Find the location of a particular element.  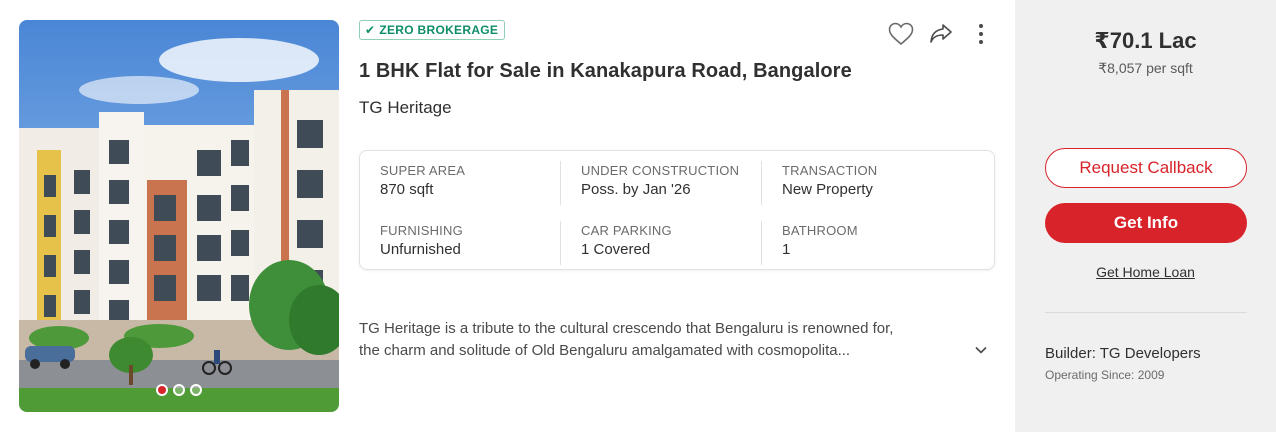

more-vertical-icon is located at coordinates (981, 34).